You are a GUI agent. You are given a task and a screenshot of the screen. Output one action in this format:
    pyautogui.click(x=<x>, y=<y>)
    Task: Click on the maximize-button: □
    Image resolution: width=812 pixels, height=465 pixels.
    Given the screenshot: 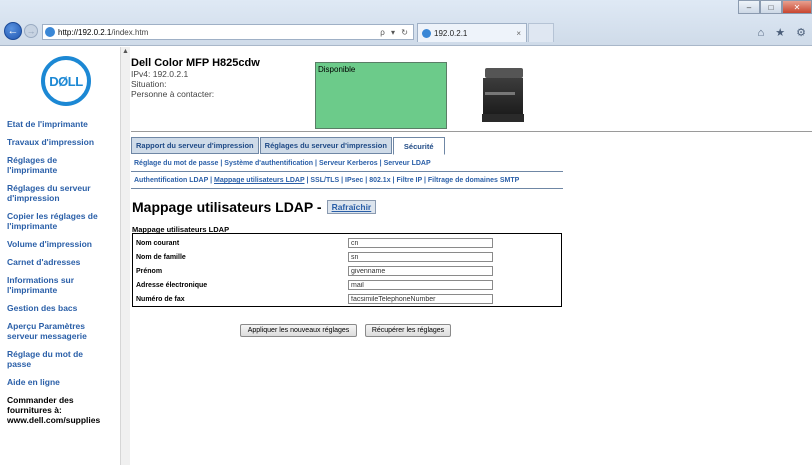 What is the action you would take?
    pyautogui.click(x=771, y=7)
    